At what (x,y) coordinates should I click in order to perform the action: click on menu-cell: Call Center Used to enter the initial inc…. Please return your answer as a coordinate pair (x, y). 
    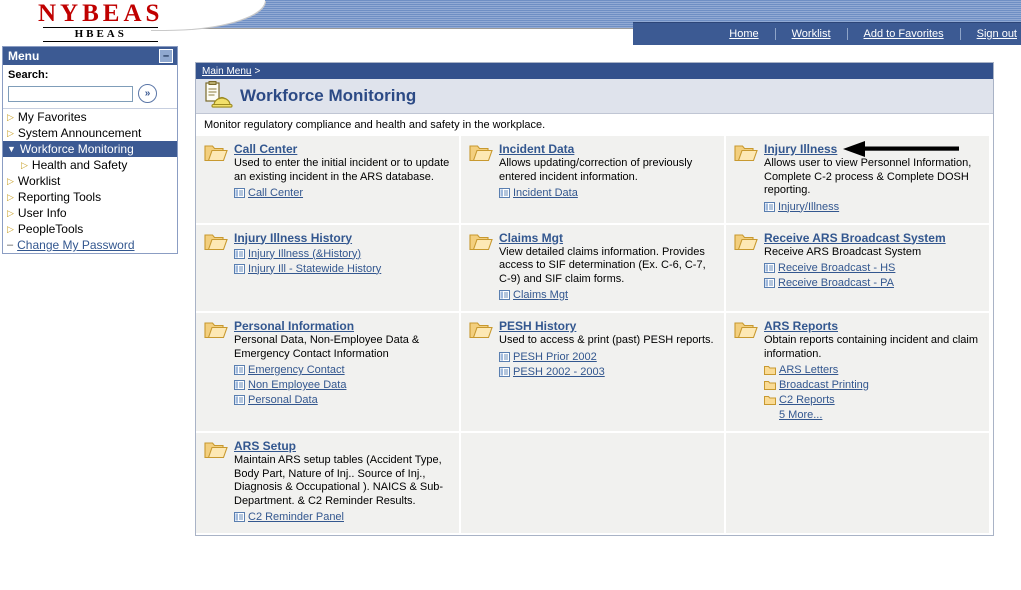
    Looking at the image, I should click on (328, 180).